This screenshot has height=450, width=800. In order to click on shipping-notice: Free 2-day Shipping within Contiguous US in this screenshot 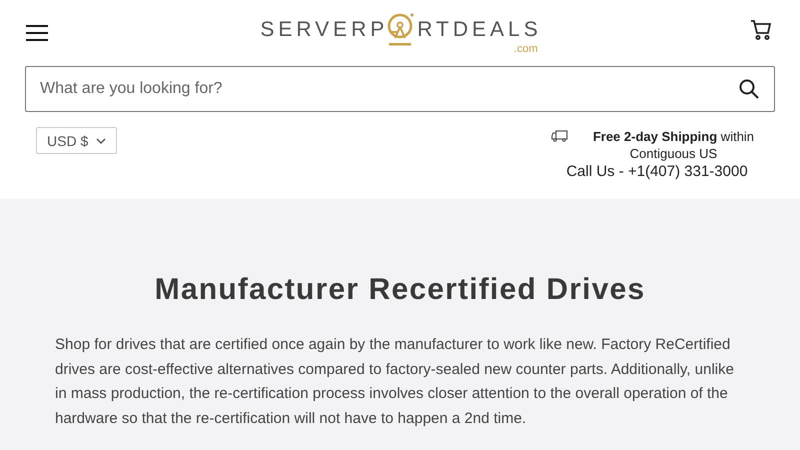, I will do `click(674, 145)`.